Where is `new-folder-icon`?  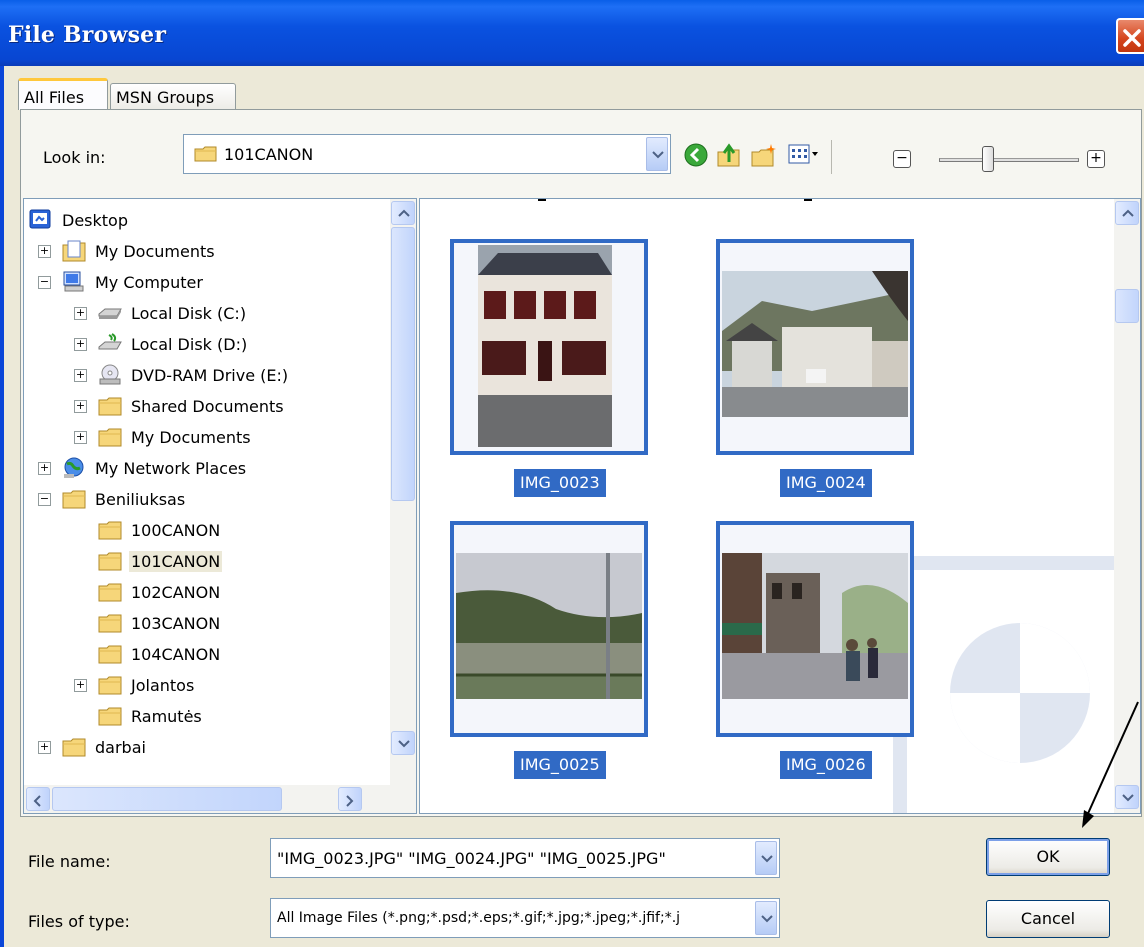 new-folder-icon is located at coordinates (764, 156).